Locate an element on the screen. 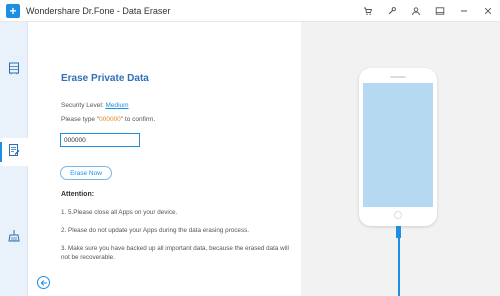 This screenshot has width=500, height=296. storage-icon is located at coordinates (14, 70).